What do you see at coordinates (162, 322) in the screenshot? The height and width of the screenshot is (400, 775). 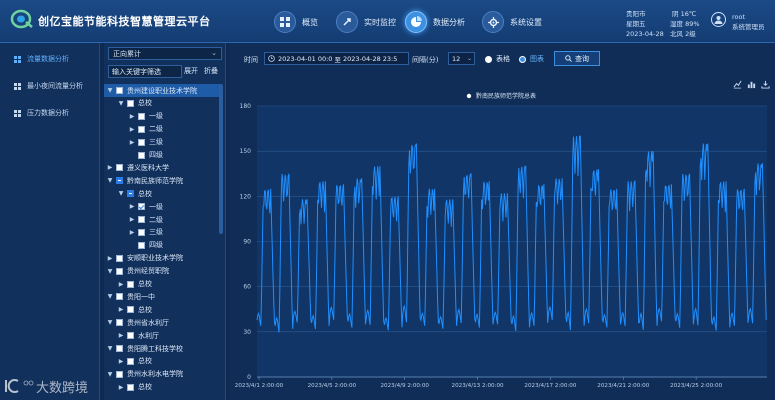 I see `tree-node: ▼ 贵州省水利厅` at bounding box center [162, 322].